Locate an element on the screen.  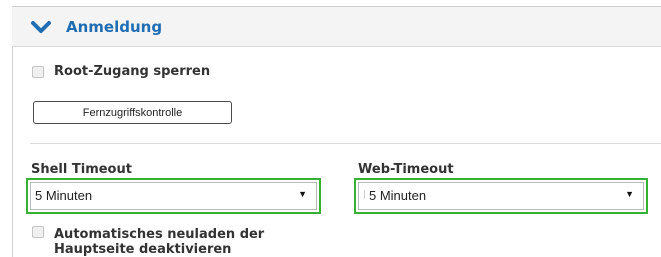
web-timeout-select: 5 Minuten ▼ is located at coordinates (501, 196).